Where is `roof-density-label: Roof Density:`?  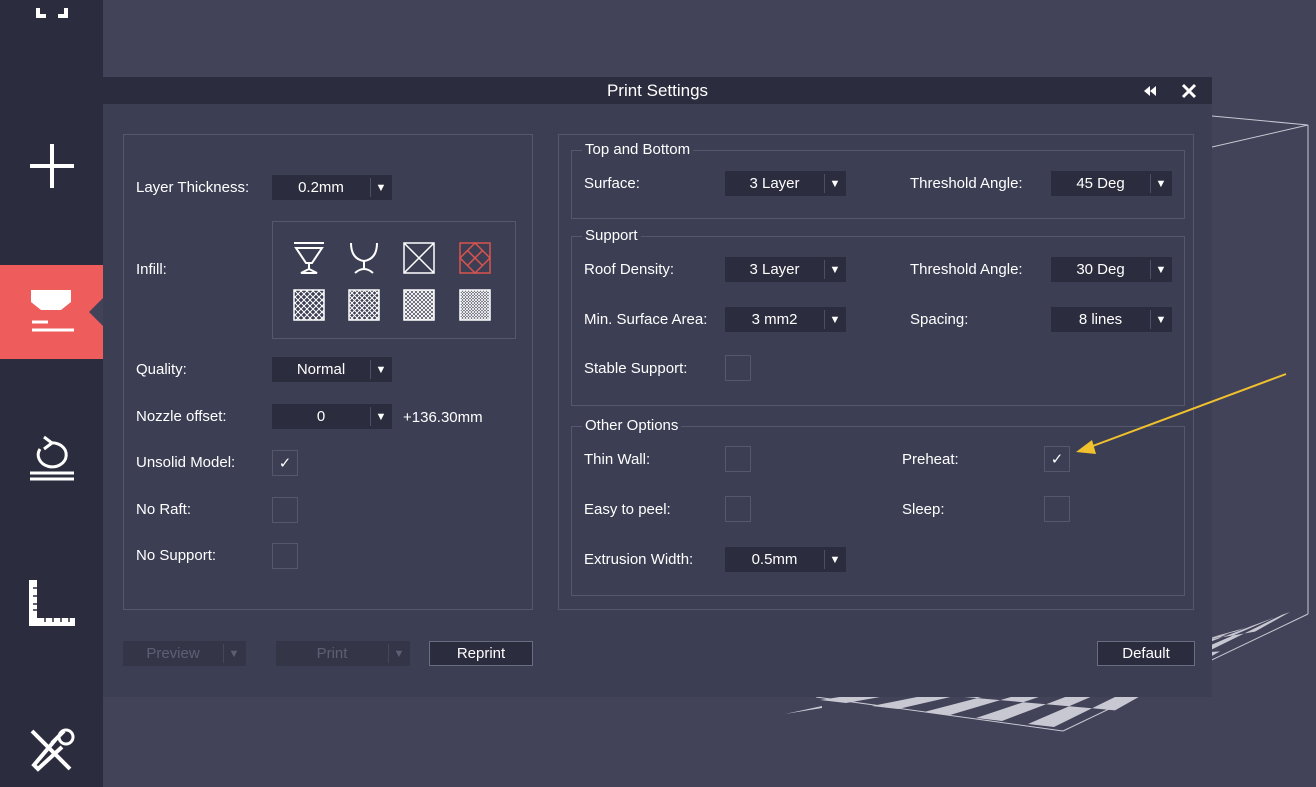 roof-density-label: Roof Density: is located at coordinates (629, 269).